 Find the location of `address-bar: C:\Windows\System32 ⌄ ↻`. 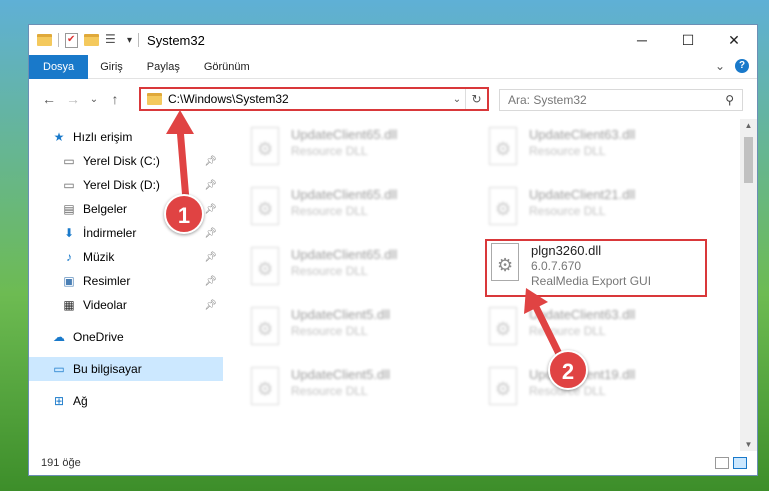

address-bar: C:\Windows\System32 ⌄ ↻ is located at coordinates (314, 99).